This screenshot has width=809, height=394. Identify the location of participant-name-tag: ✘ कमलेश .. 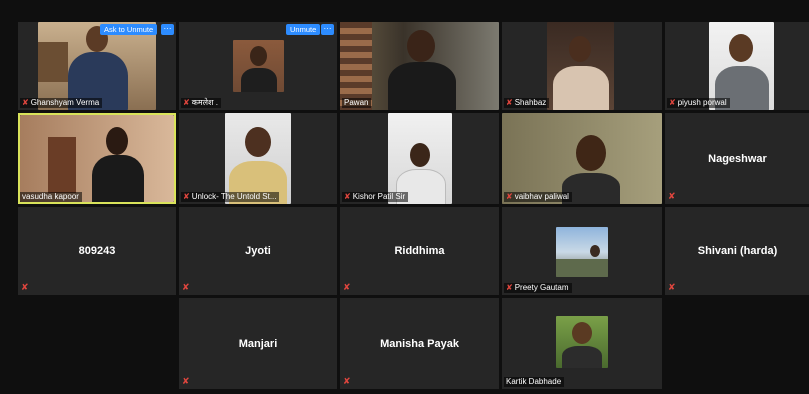
(201, 103).